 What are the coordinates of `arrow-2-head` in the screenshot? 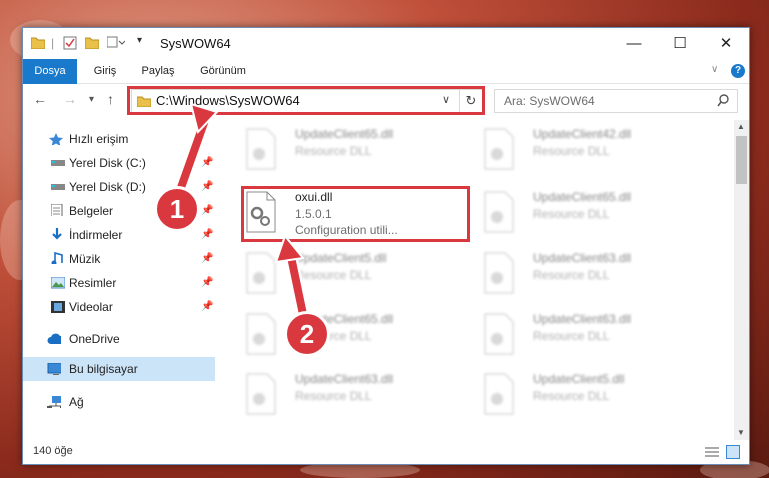 It's located at (289, 248).